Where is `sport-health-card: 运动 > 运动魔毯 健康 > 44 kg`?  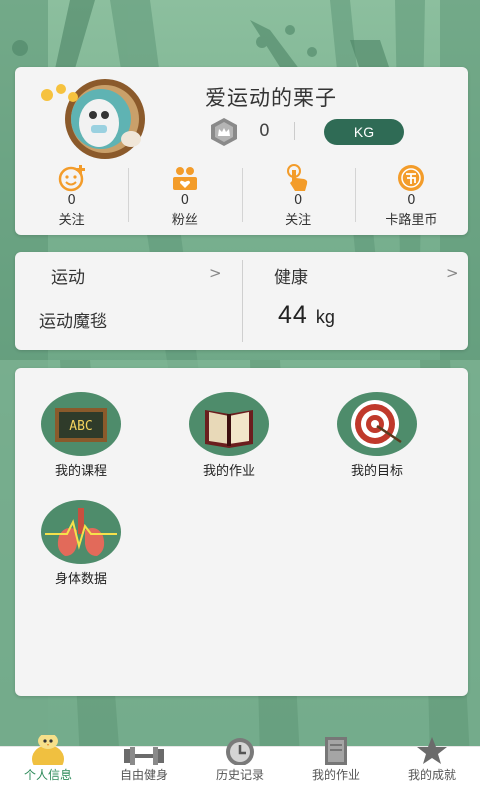
sport-health-card: 运动 > 运动魔毯 健康 > 44 kg is located at coordinates (241, 301).